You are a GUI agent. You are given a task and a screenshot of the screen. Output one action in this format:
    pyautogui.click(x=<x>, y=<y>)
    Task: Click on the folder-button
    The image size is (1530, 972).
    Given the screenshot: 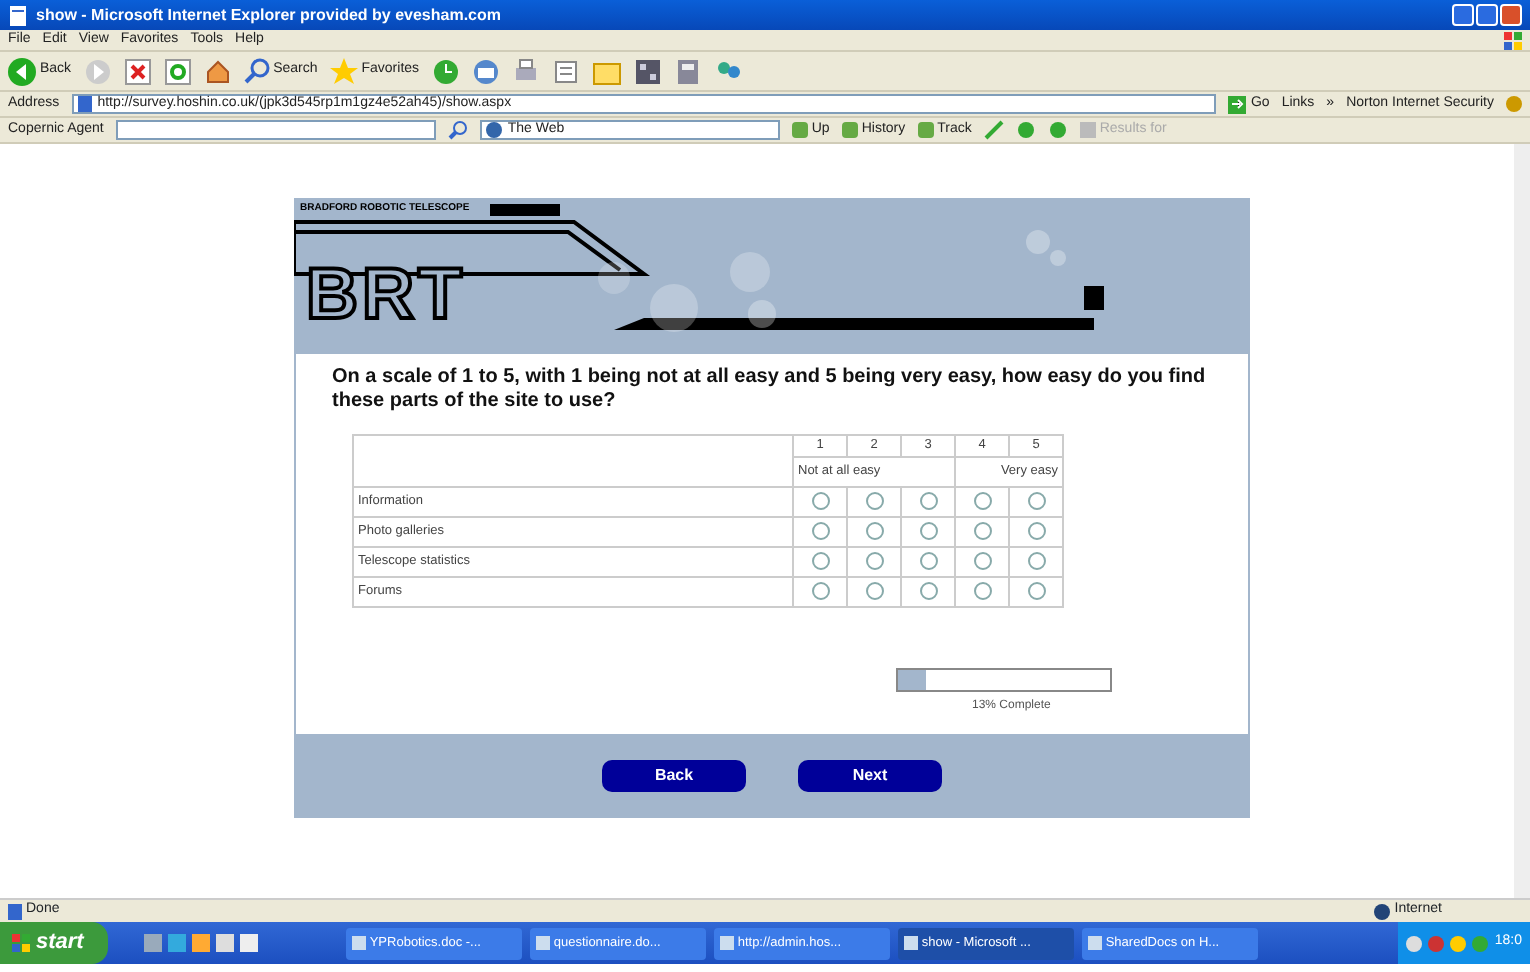 What is the action you would take?
    pyautogui.click(x=606, y=71)
    